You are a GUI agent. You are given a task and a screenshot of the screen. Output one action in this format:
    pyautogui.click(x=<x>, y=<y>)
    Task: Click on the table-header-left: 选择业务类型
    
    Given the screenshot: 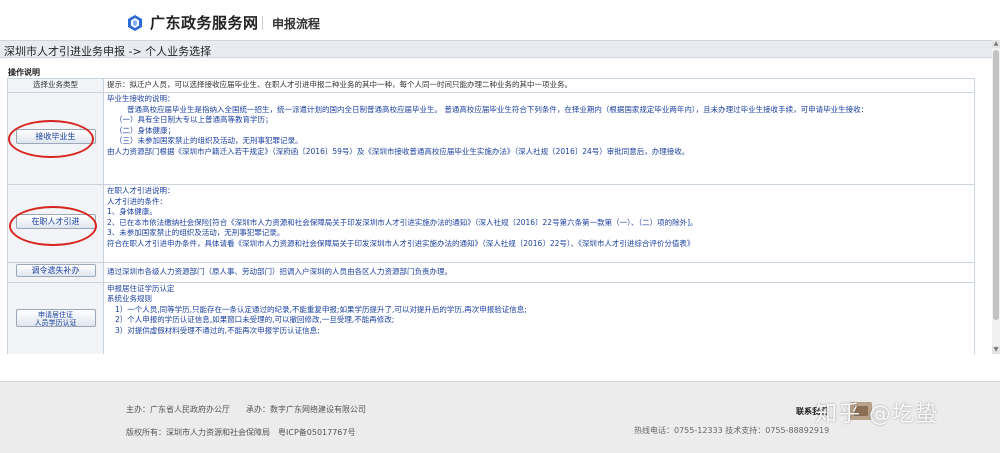 What is the action you would take?
    pyautogui.click(x=55, y=85)
    